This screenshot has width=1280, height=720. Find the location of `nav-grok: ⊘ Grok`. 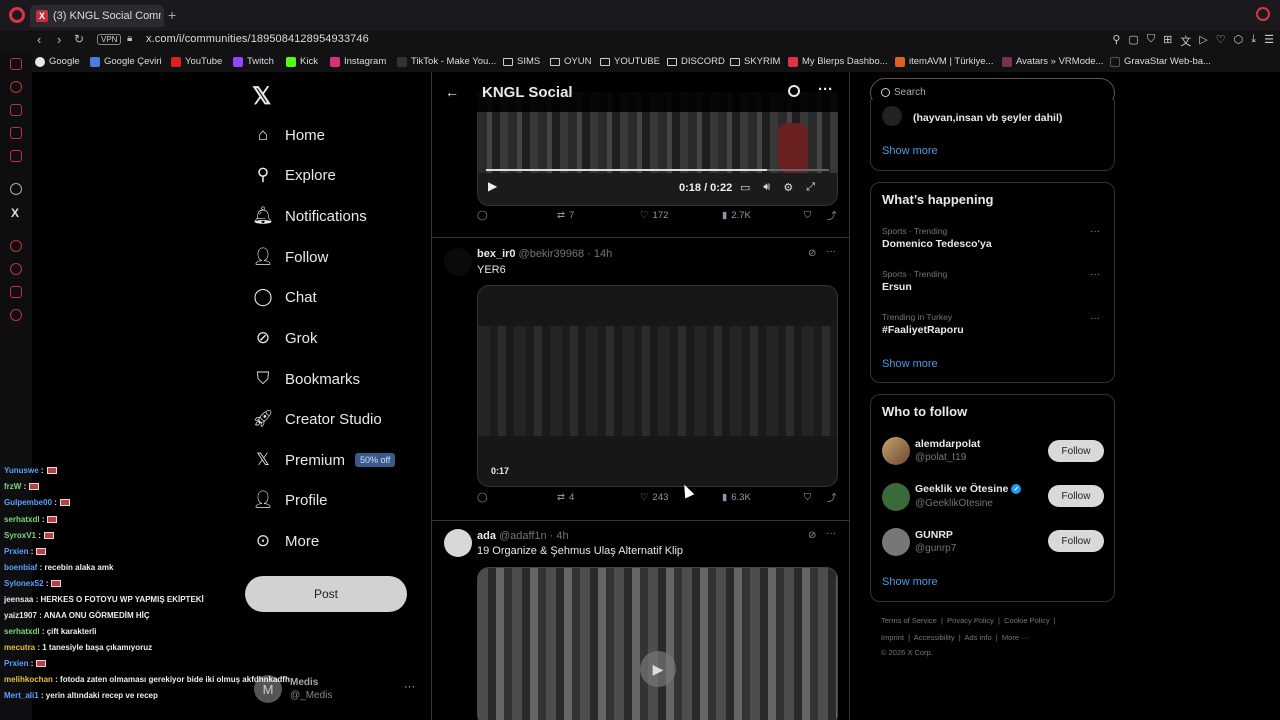

nav-grok: ⊘ Grok is located at coordinates (285, 338).